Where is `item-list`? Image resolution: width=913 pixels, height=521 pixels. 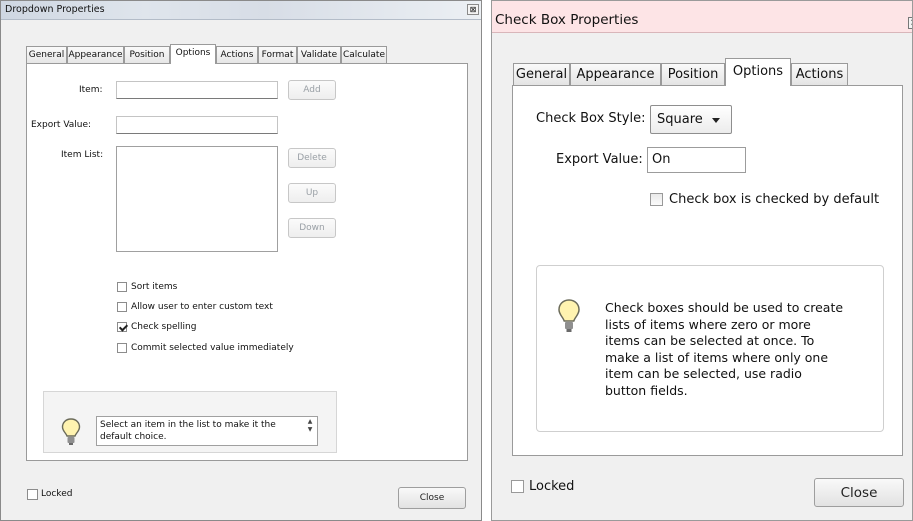 item-list is located at coordinates (197, 199).